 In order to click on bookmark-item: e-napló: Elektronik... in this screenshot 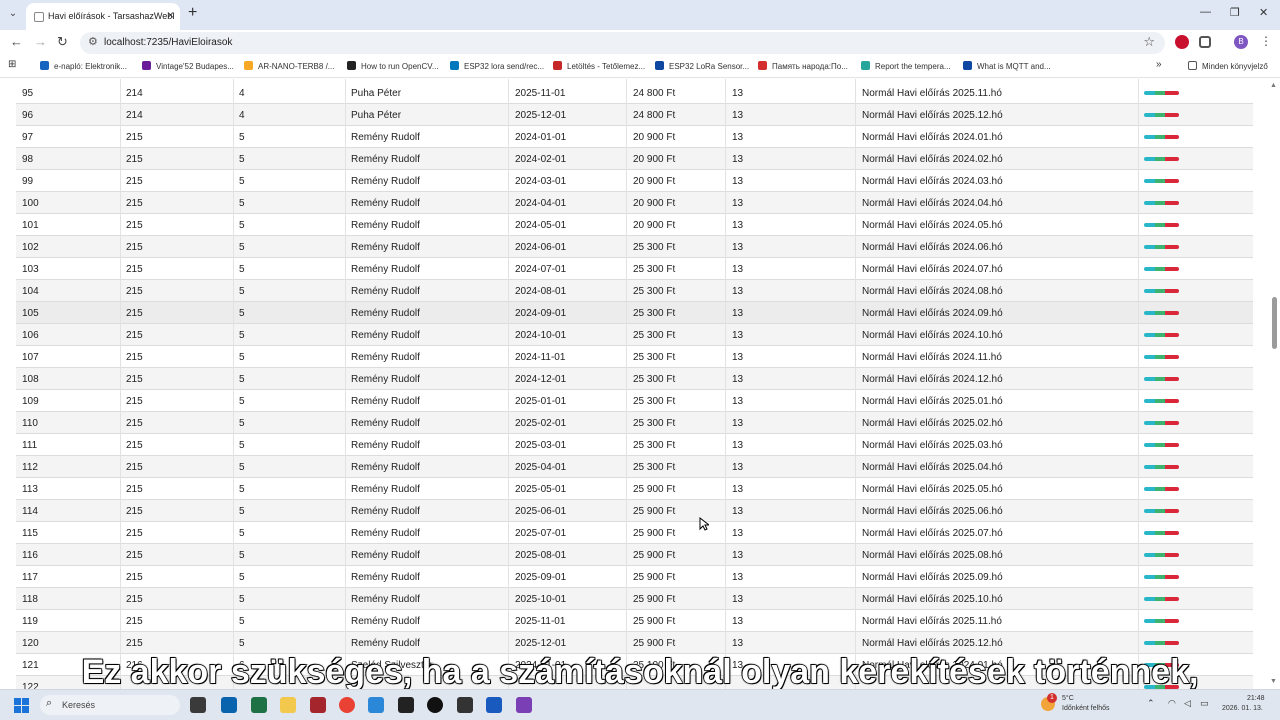, I will do `click(83, 66)`.